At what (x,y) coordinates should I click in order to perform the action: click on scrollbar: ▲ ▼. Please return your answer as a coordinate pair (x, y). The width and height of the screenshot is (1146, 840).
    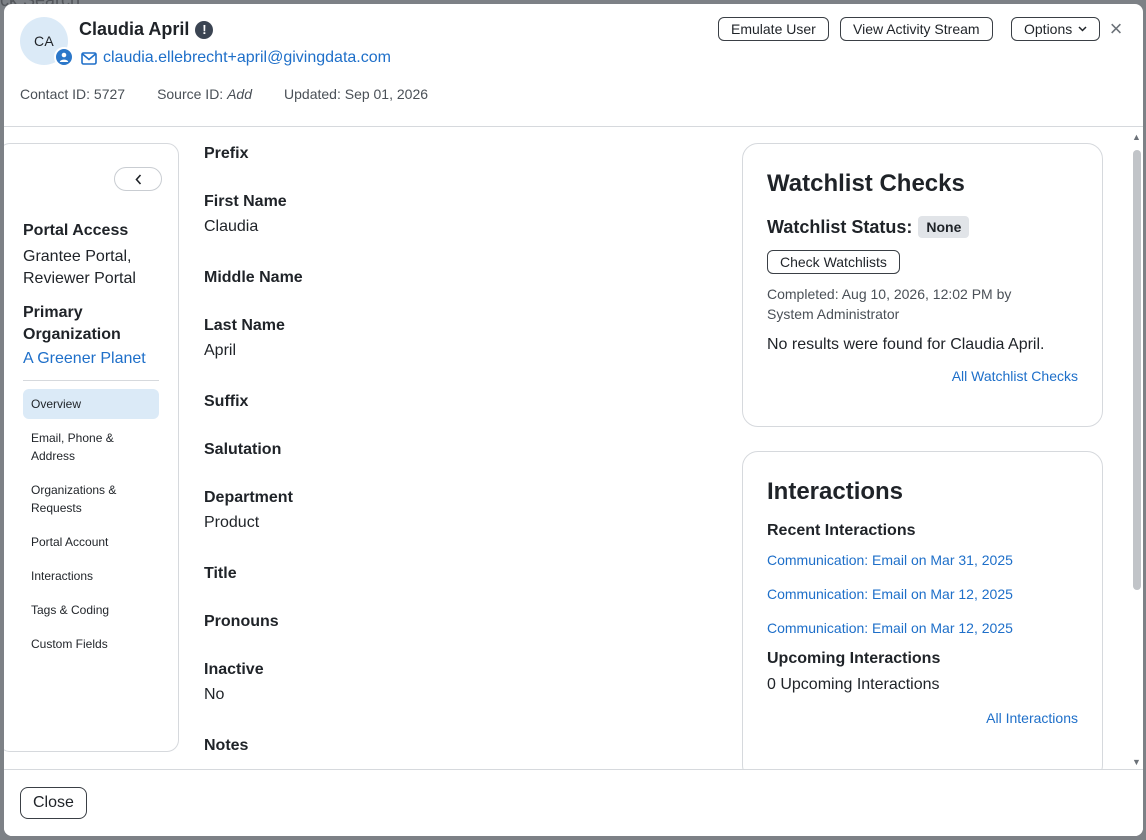
    Looking at the image, I should click on (1136, 448).